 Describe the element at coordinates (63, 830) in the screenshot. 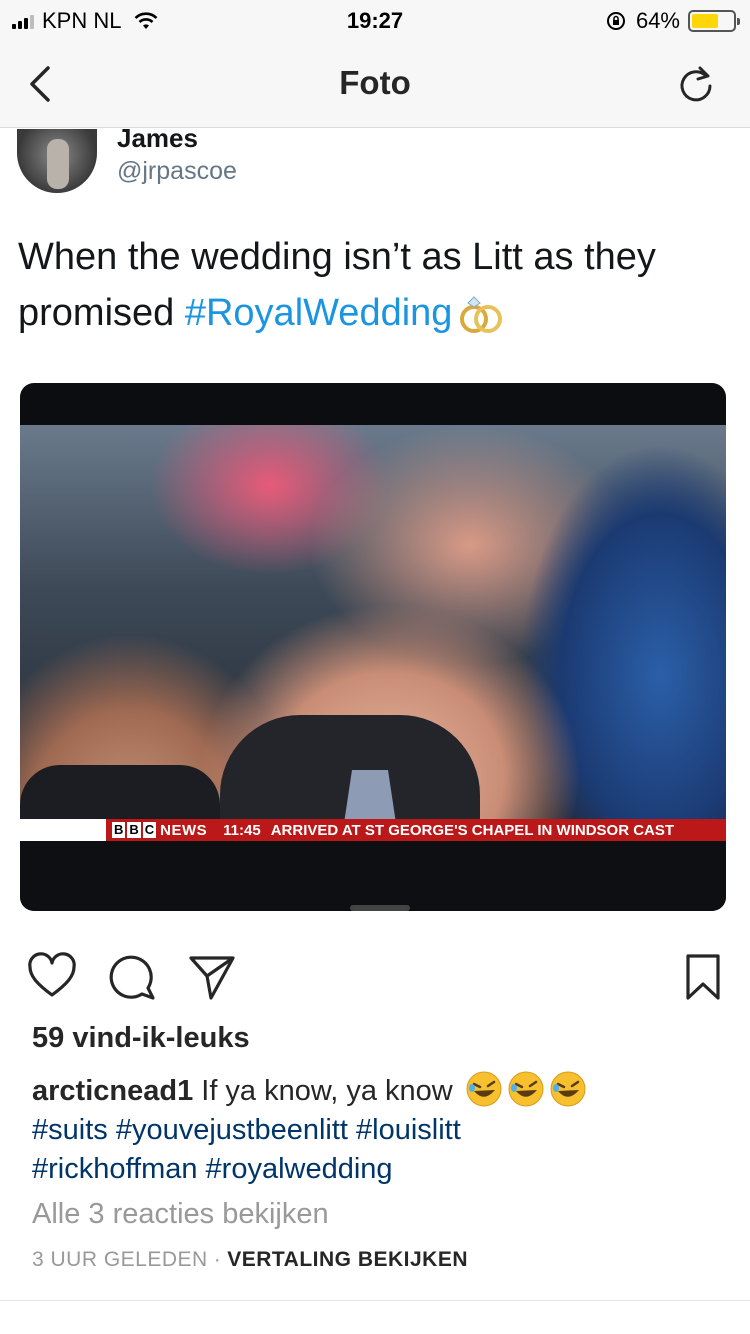

I see `ticker-left-panel` at that location.